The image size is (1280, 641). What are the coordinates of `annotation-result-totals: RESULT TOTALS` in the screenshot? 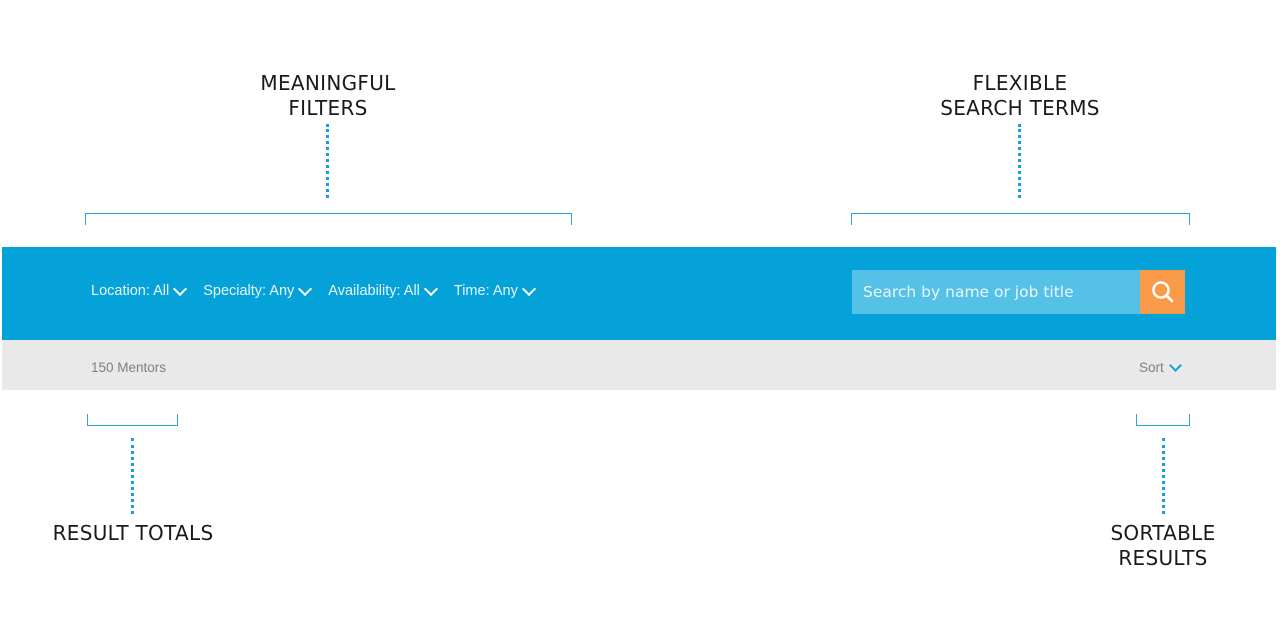 It's located at (133, 533).